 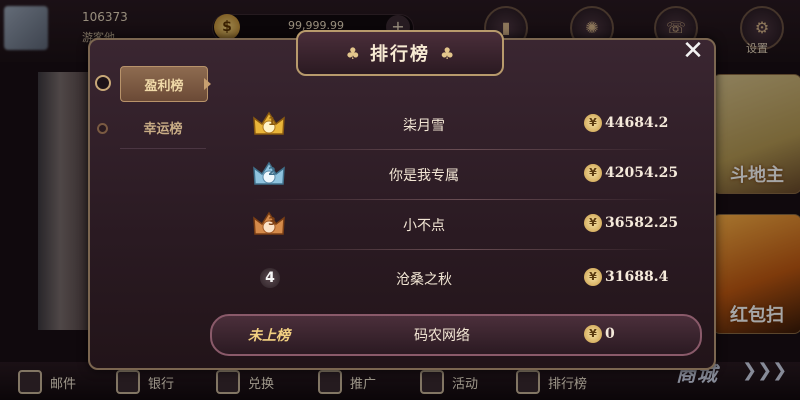 I want to click on rank-row: 2 你是我专属 ¥ 42054.25, so click(x=462, y=175).